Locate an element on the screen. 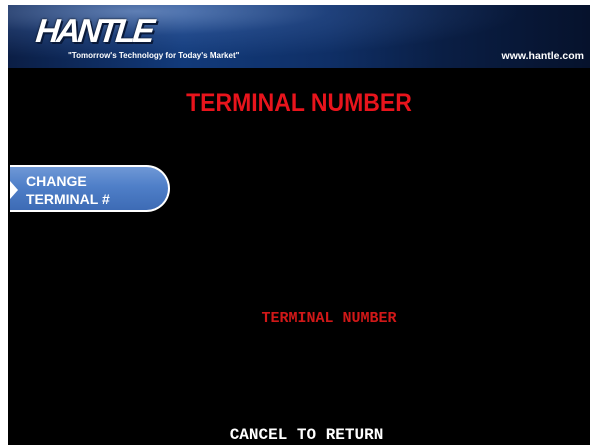 The width and height of the screenshot is (590, 445). change-terminal-button: CHANGE TERMINAL # is located at coordinates (90, 188).